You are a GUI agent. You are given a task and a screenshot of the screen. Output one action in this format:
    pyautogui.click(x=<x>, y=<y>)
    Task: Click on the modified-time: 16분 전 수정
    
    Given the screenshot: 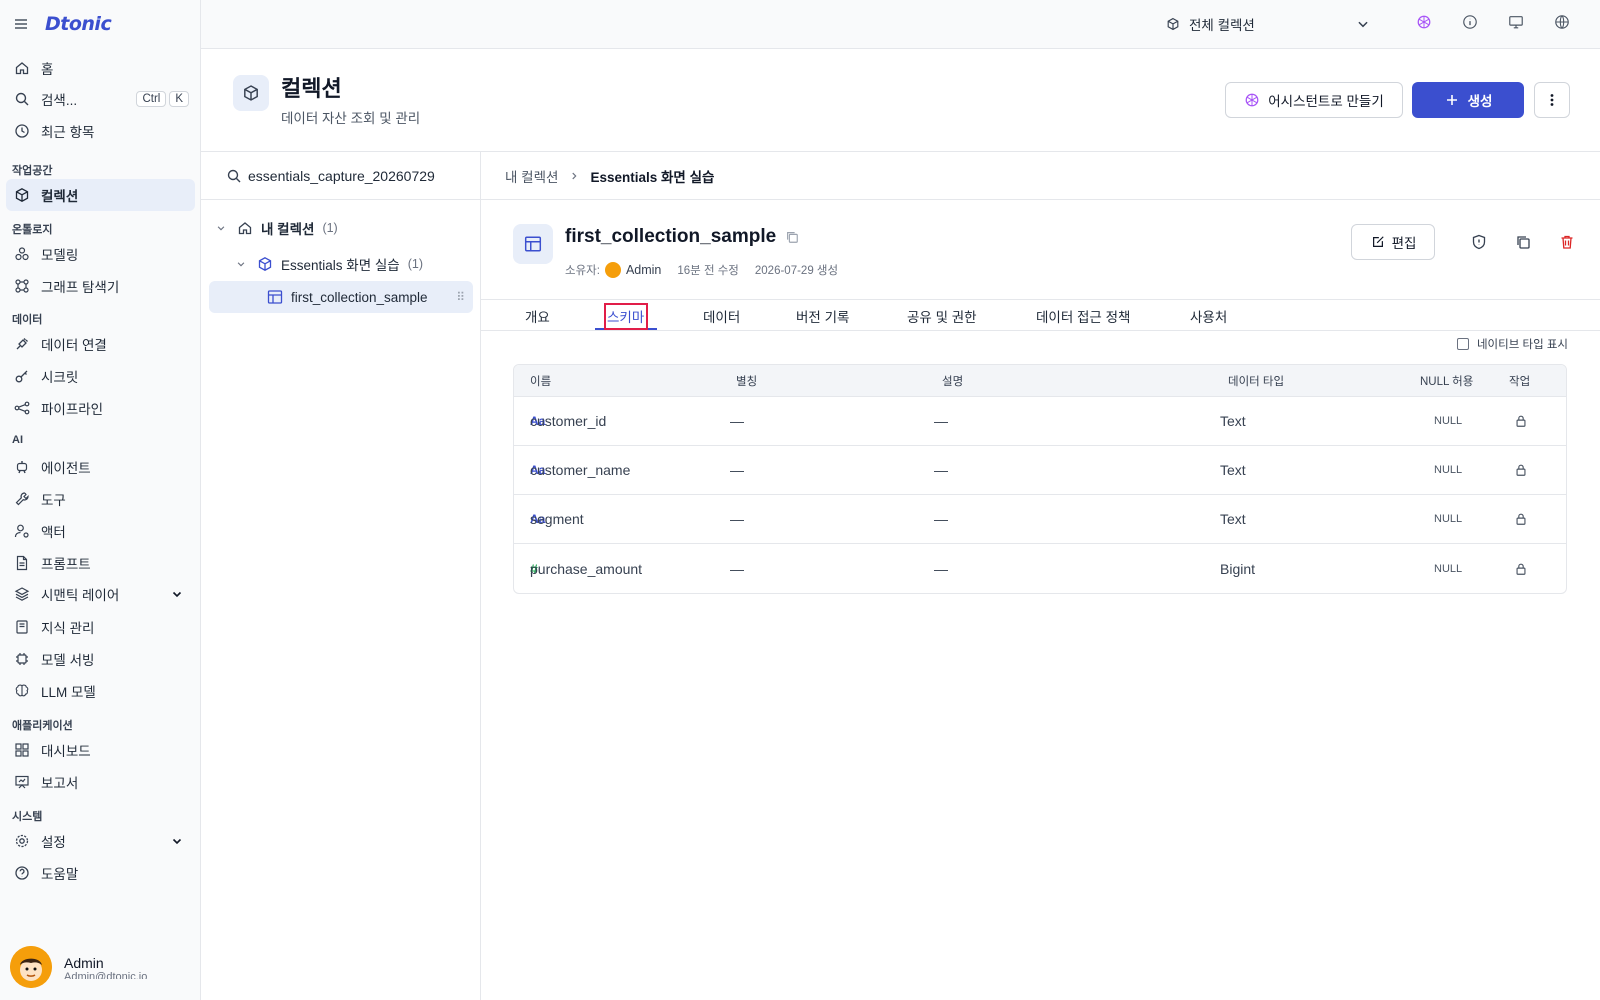 What is the action you would take?
    pyautogui.click(x=708, y=271)
    